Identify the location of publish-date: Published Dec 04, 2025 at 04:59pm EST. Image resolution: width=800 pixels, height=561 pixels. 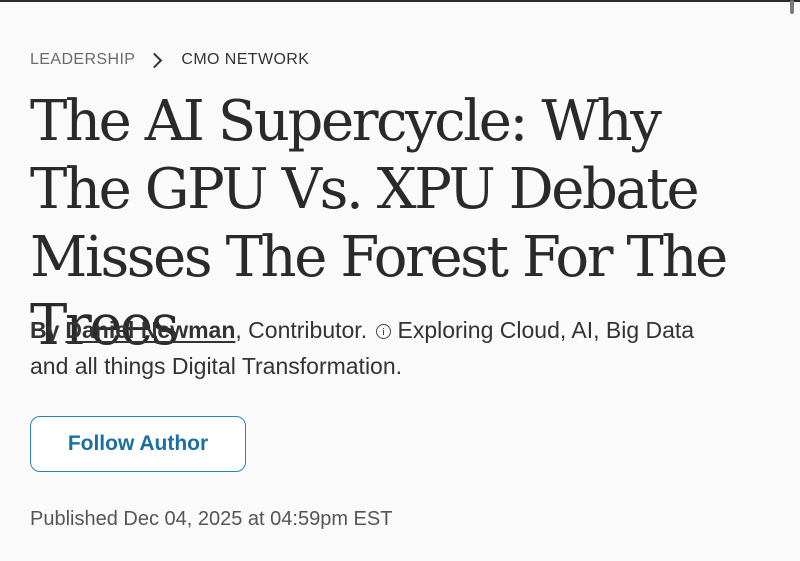
(211, 519).